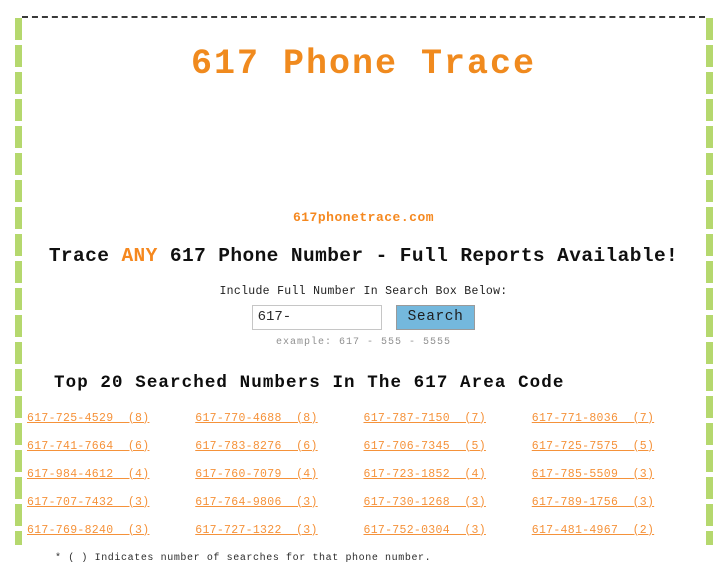 This screenshot has width=727, height=564. I want to click on phone-number-link: 617-984-4612 (4), so click(88, 474).